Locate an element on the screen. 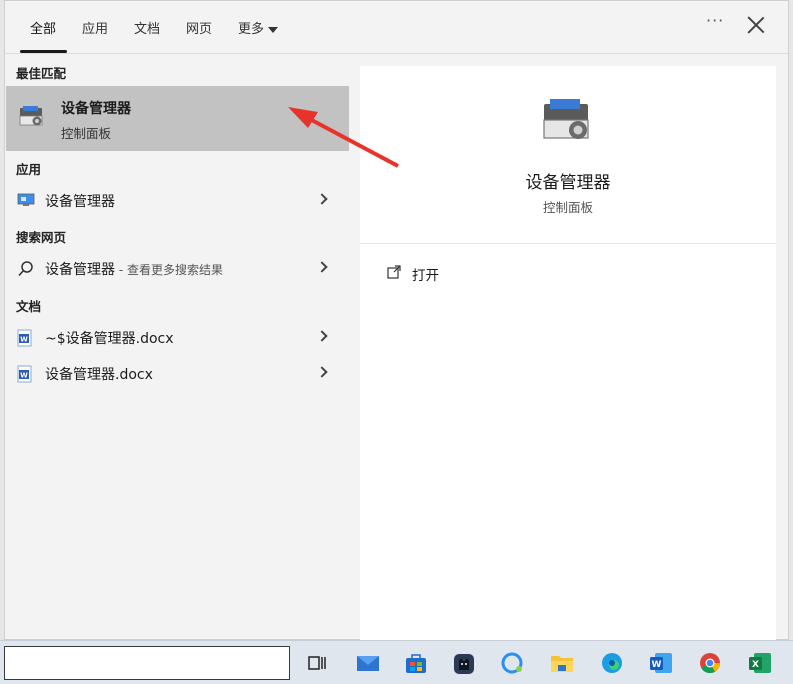  list-item: 设备管理器 - 查看更多搜索结果 is located at coordinates (177, 268).